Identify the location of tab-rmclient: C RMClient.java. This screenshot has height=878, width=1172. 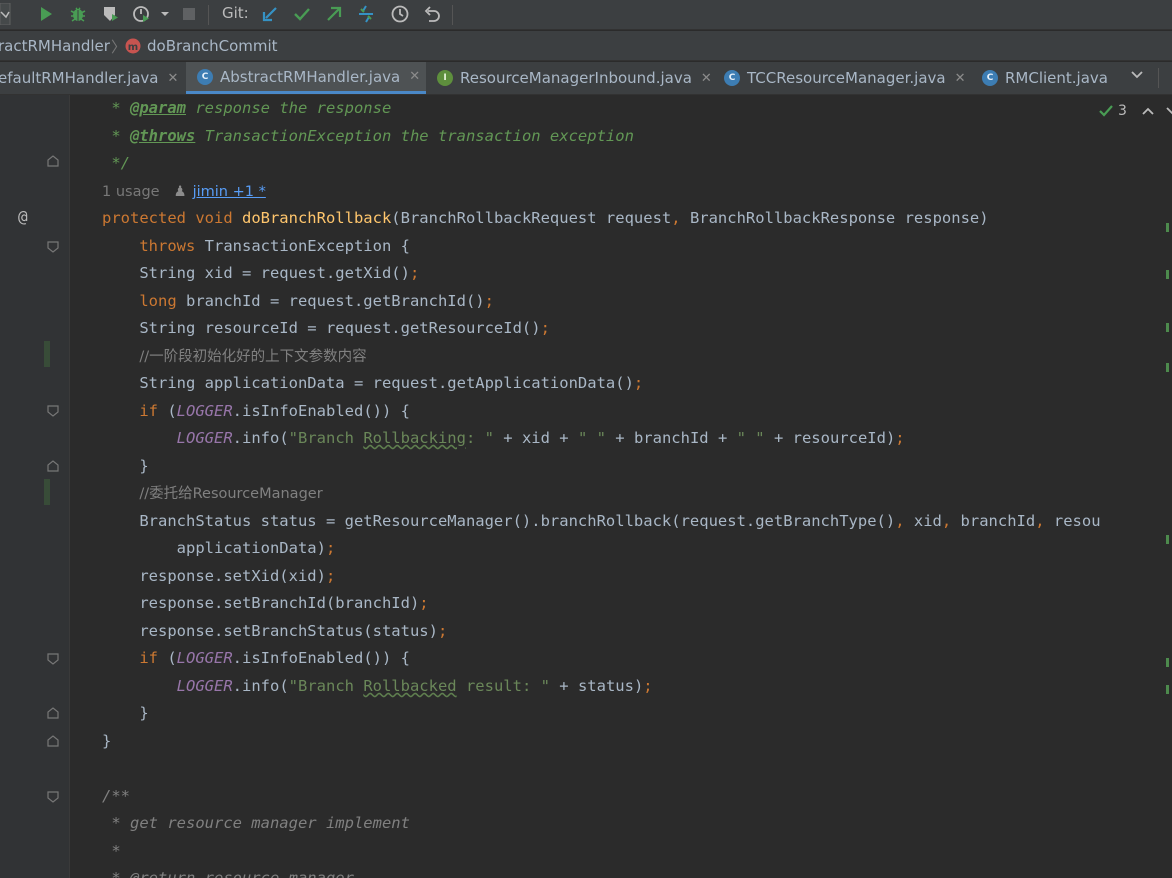
(1048, 78).